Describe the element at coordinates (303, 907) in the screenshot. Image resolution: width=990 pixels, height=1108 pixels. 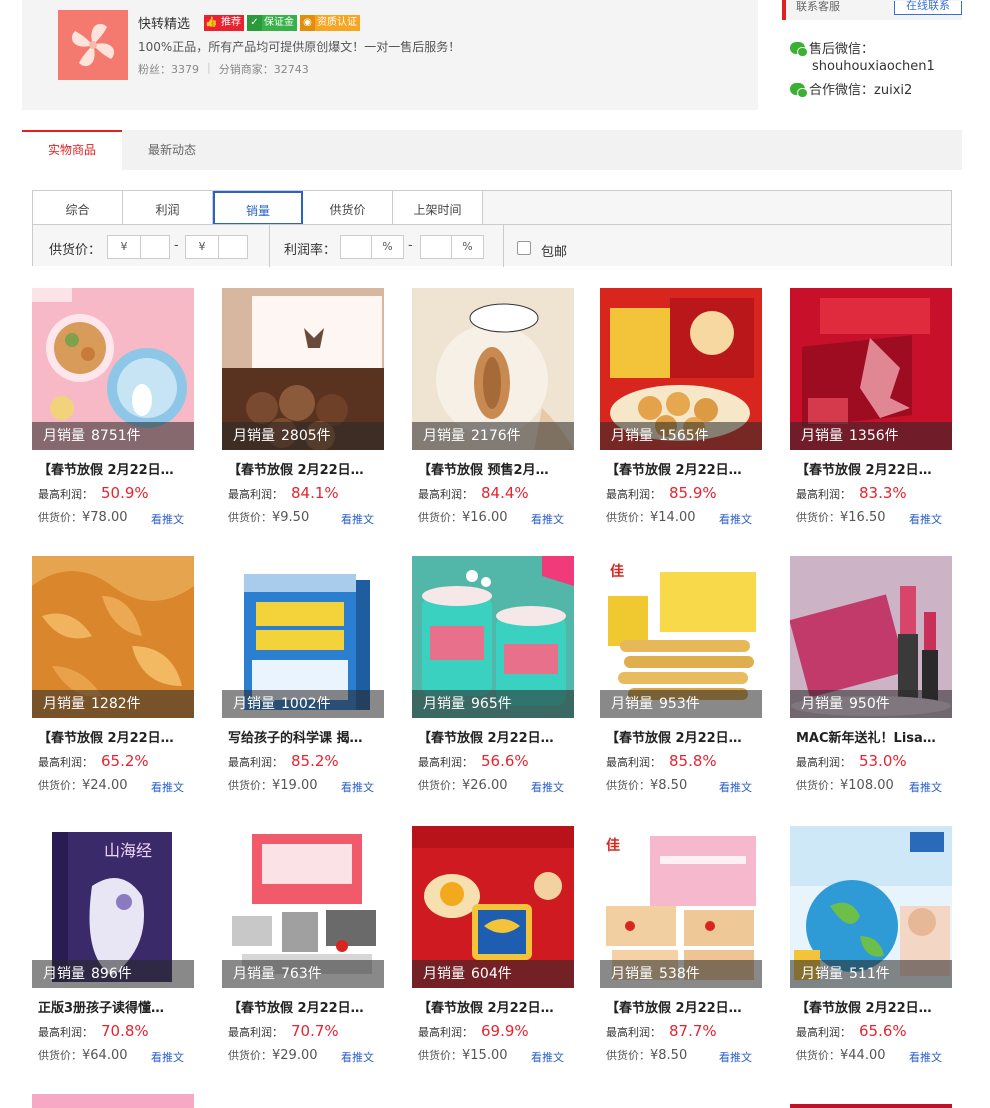
I see `product-image: 月销量 763件` at that location.